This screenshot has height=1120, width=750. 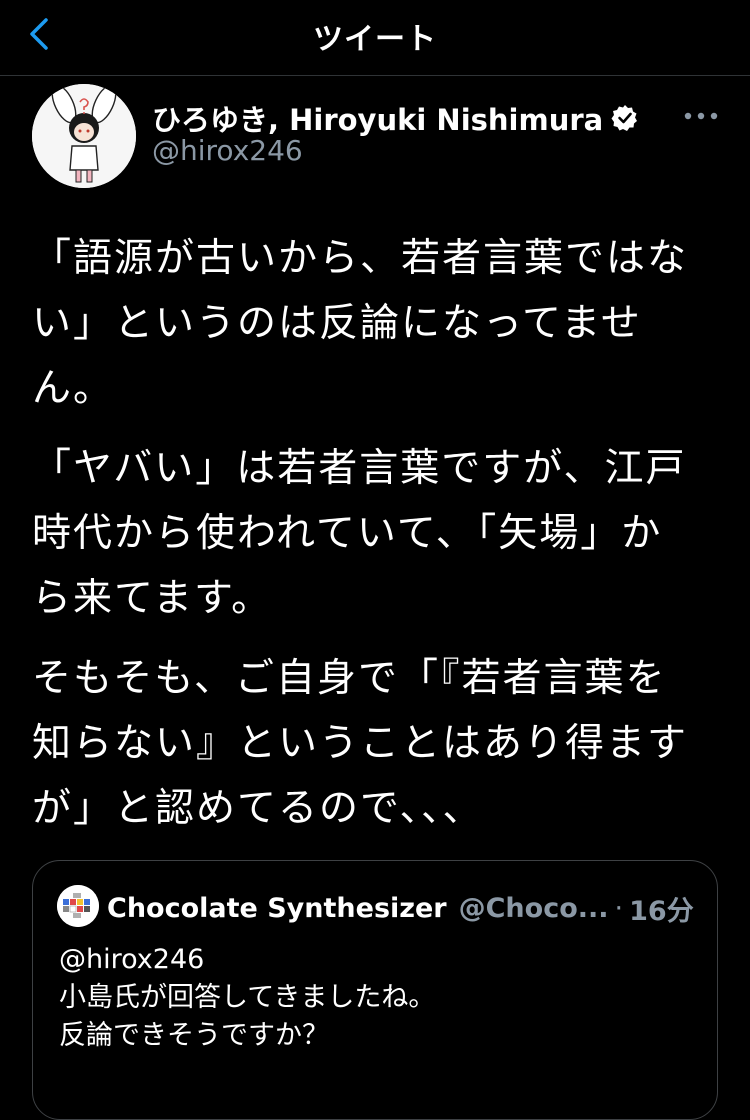 I want to click on tweet-line: が」と認めてるので、、、, so click(x=258, y=808).